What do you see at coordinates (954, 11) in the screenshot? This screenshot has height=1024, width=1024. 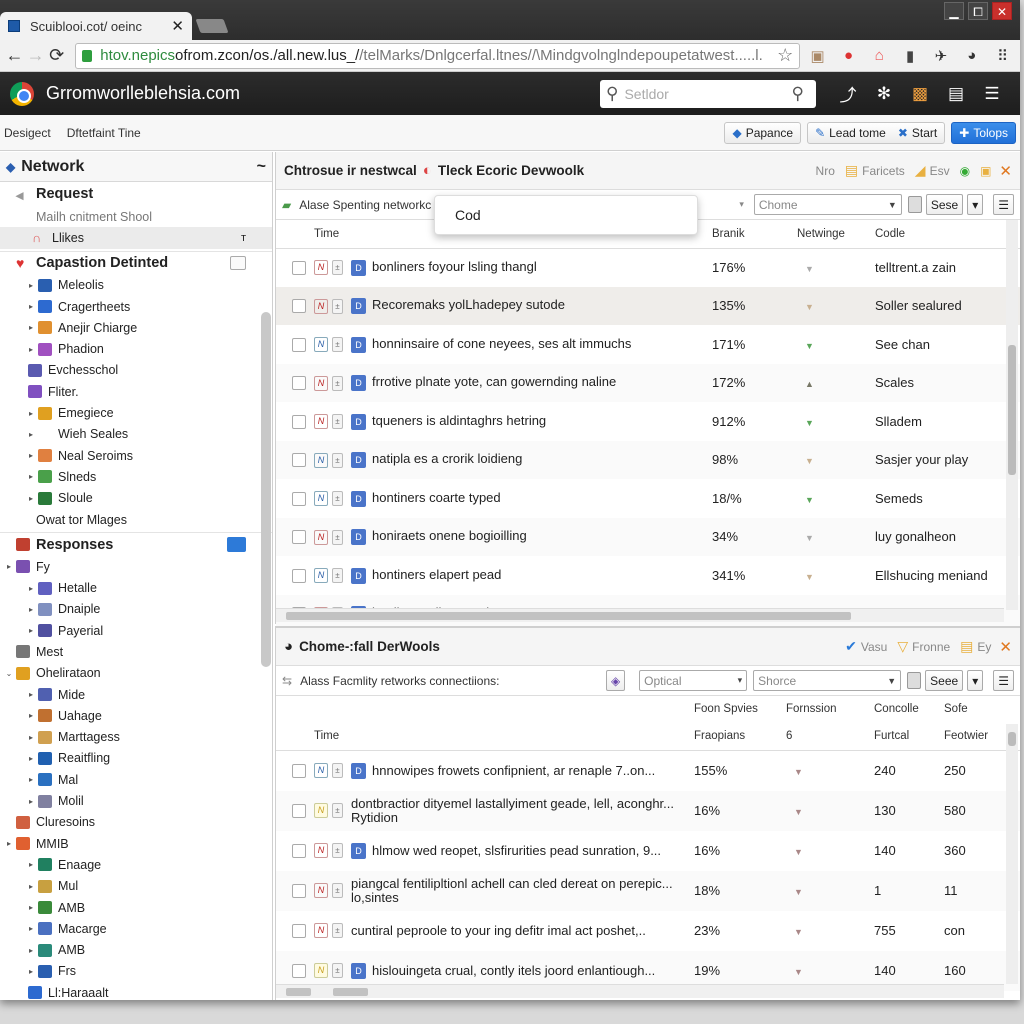 I see `minimize-button: ▁` at bounding box center [954, 11].